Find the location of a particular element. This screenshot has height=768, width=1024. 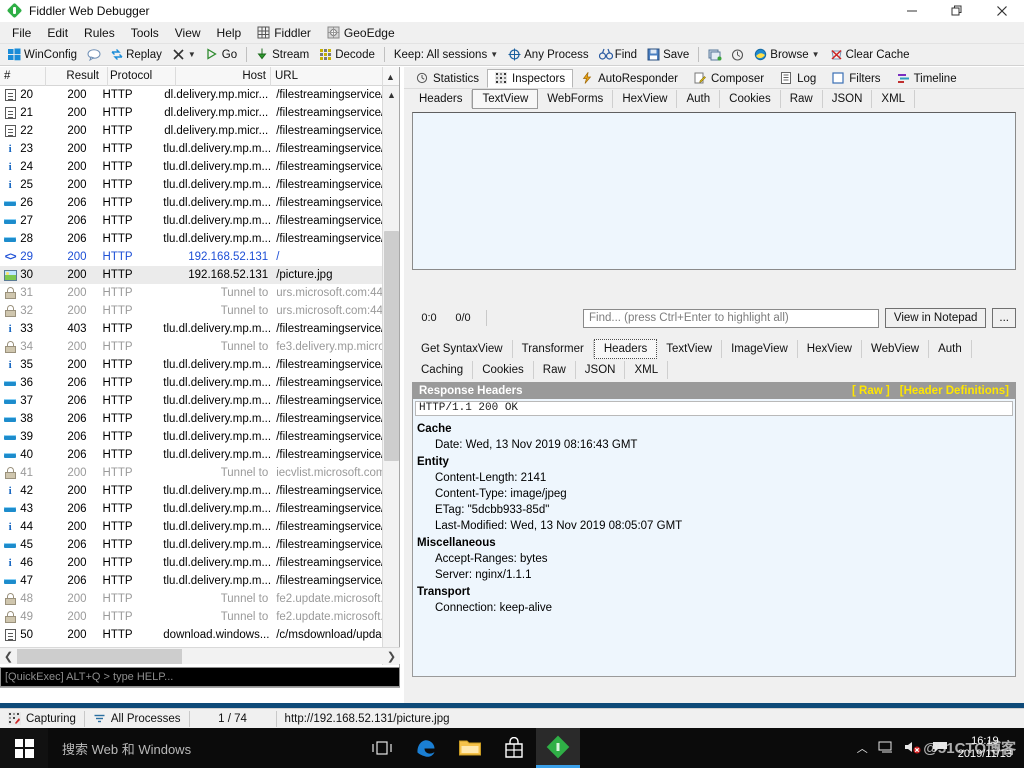

taskbar-clock: 16:19 2019/11/13 is located at coordinates (988, 748).